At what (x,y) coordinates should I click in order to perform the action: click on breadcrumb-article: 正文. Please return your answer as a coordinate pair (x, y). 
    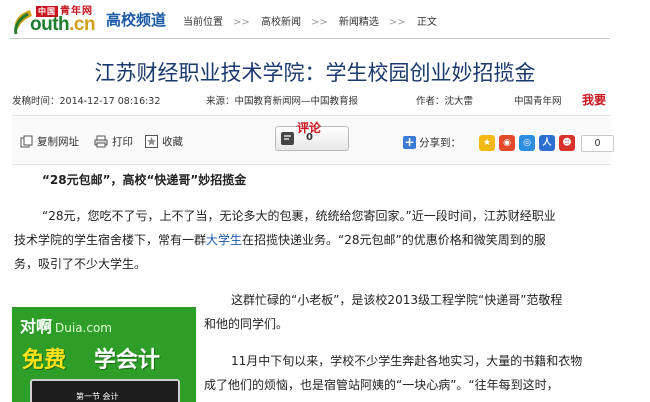
    Looking at the image, I should click on (426, 22).